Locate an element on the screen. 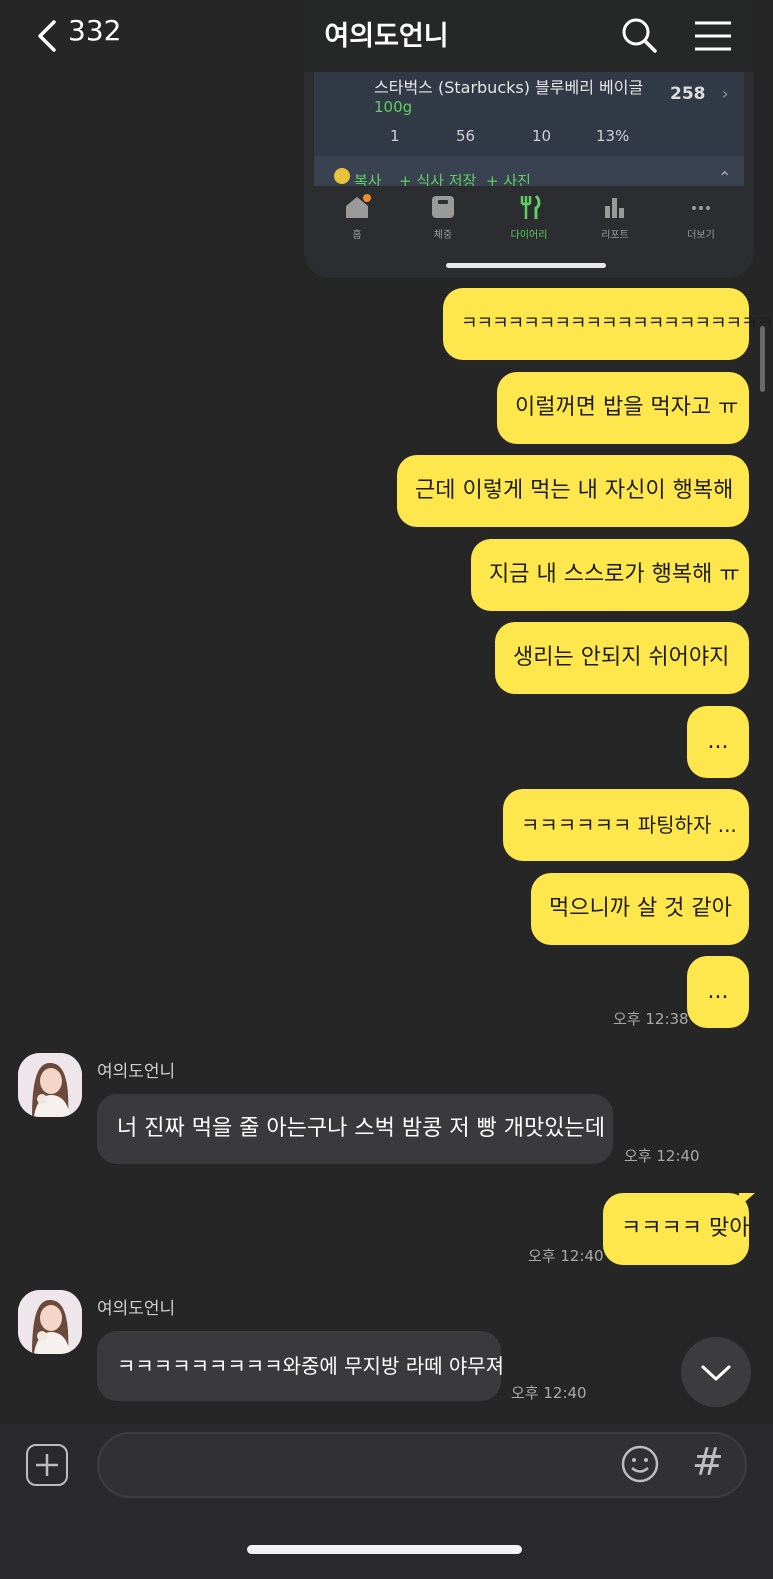 The image size is (773, 1579). home-icon is located at coordinates (358, 206).